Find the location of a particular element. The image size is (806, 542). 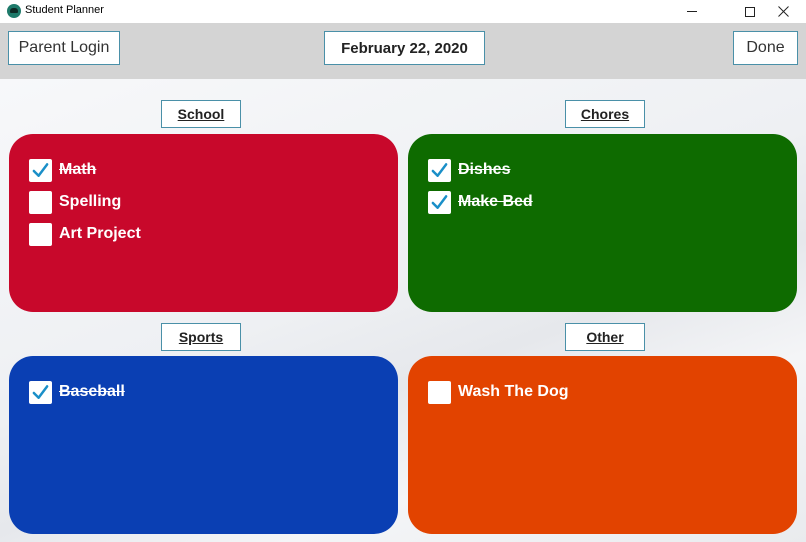

task-item: Baseball is located at coordinates (213, 392).